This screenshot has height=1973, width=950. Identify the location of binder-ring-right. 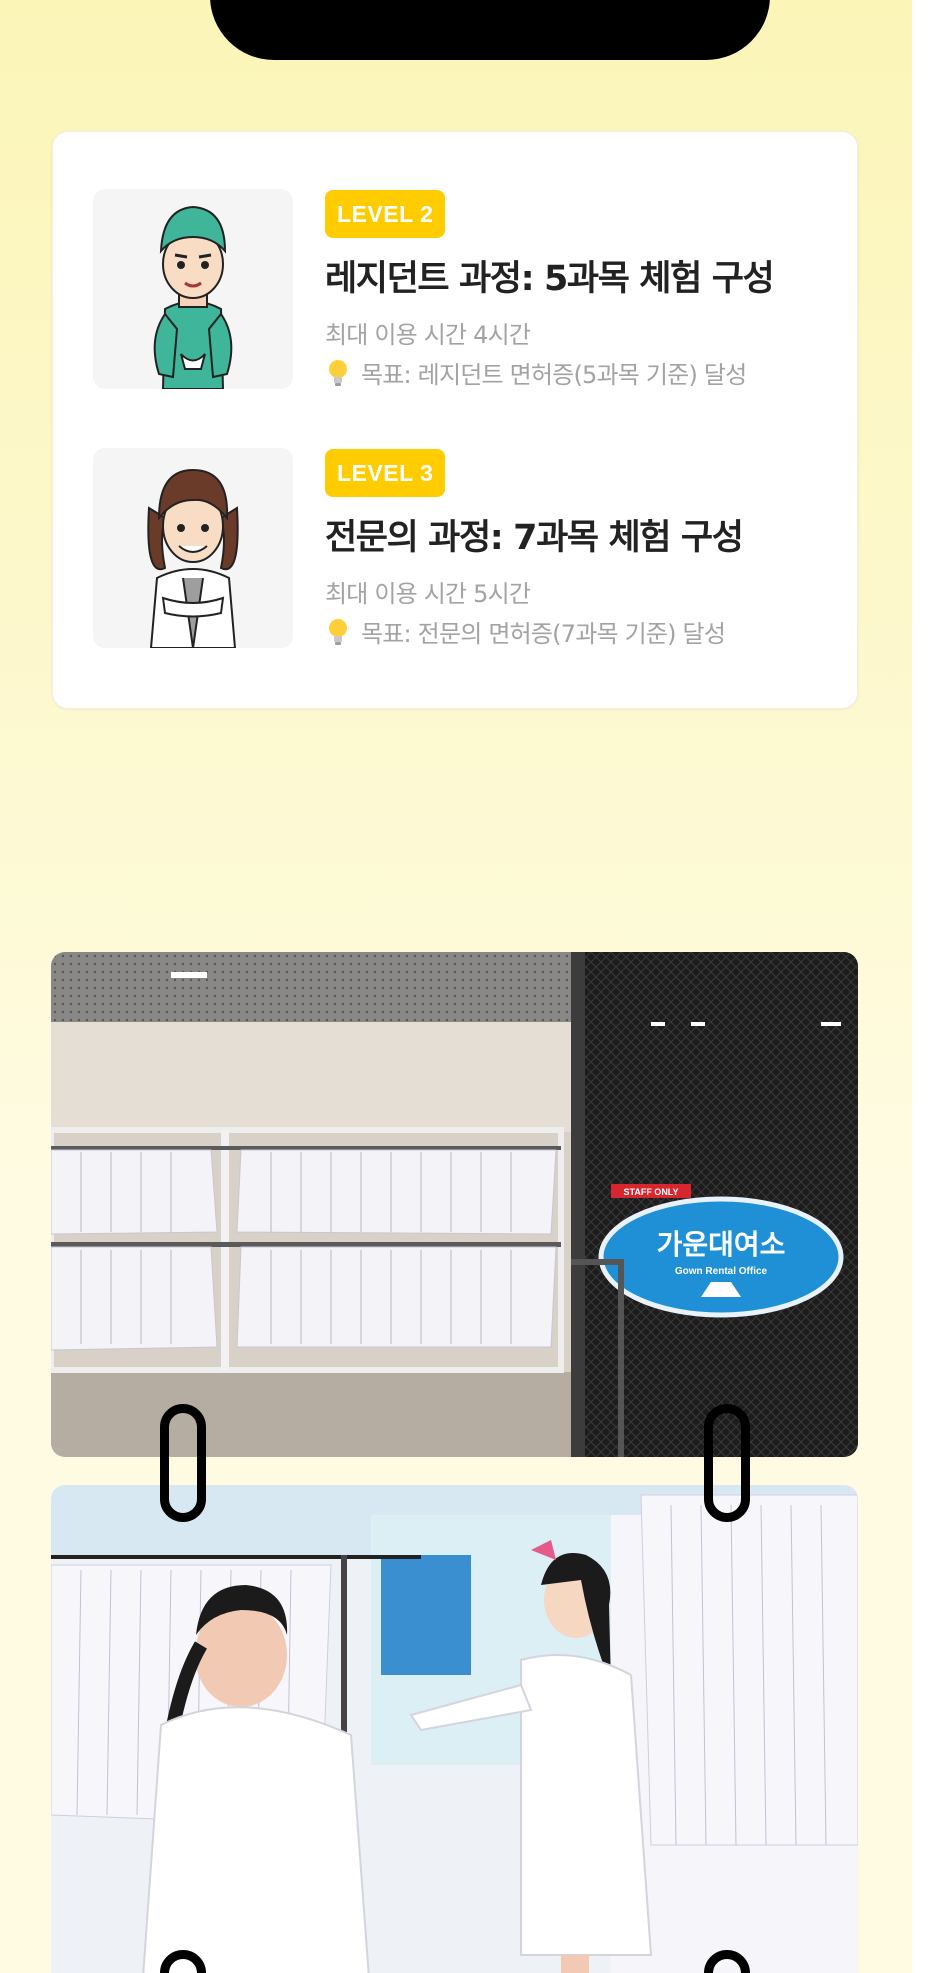
(727, 1463).